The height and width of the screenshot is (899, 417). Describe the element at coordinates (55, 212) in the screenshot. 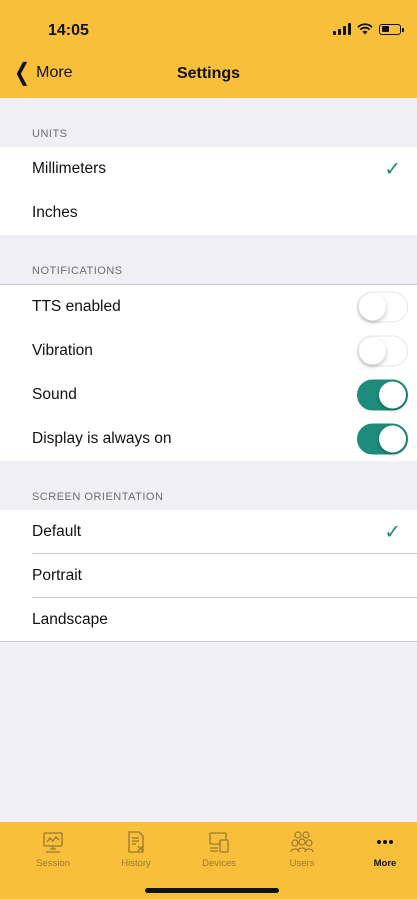

I see `option-label: Inches` at that location.